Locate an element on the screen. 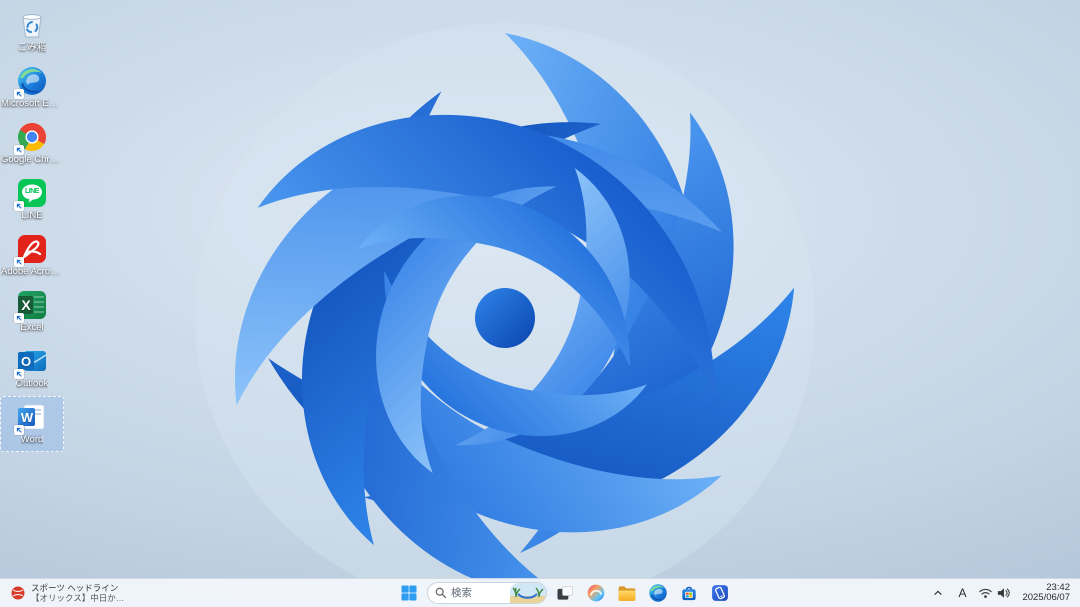 The height and width of the screenshot is (607, 1080). desktop-icon-excel: X Outlook Excel is located at coordinates (32, 312).